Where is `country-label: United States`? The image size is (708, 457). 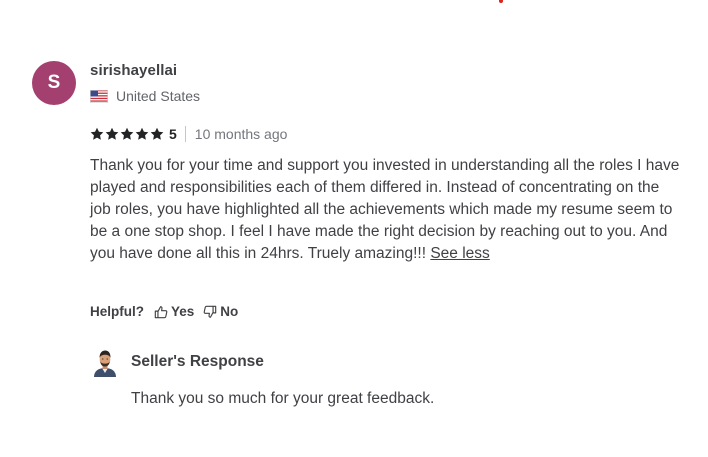 country-label: United States is located at coordinates (158, 96).